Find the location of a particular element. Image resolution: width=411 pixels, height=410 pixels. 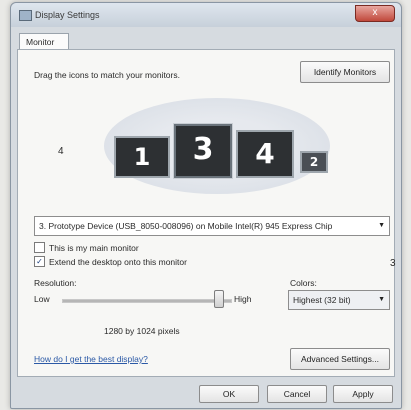

apply-button: Apply is located at coordinates (363, 394).